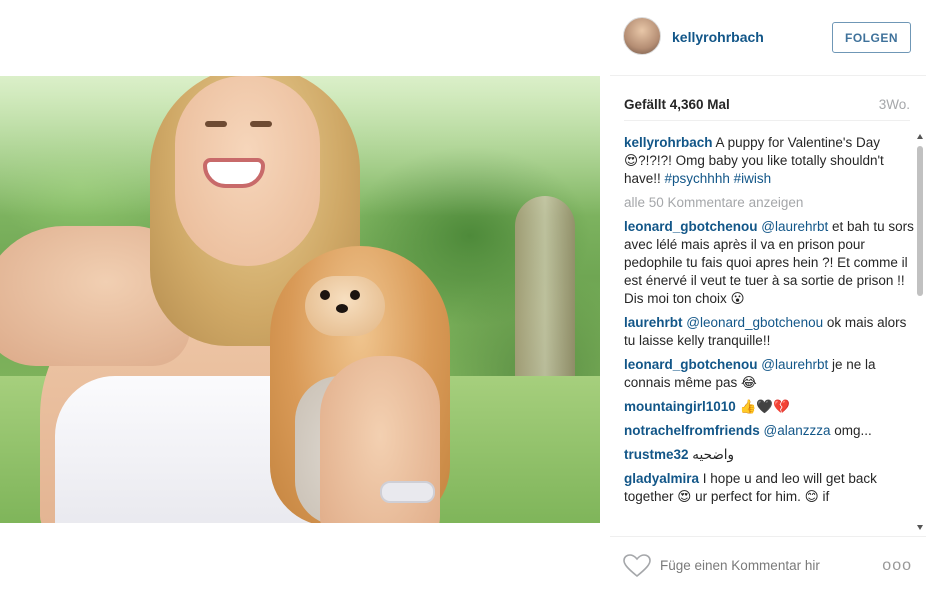 This screenshot has height=592, width=926. I want to click on hashtag-iwish: #iwish, so click(753, 178).